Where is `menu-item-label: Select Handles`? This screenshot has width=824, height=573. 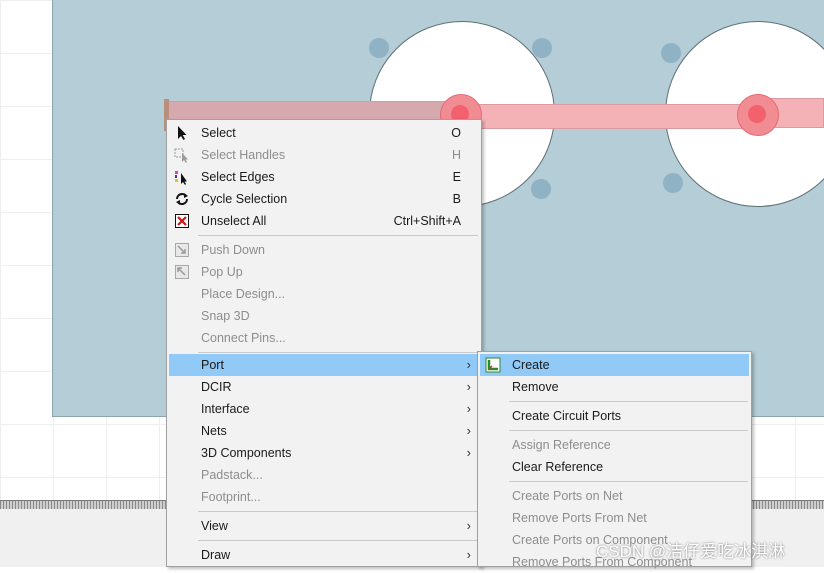 menu-item-label: Select Handles is located at coordinates (243, 155).